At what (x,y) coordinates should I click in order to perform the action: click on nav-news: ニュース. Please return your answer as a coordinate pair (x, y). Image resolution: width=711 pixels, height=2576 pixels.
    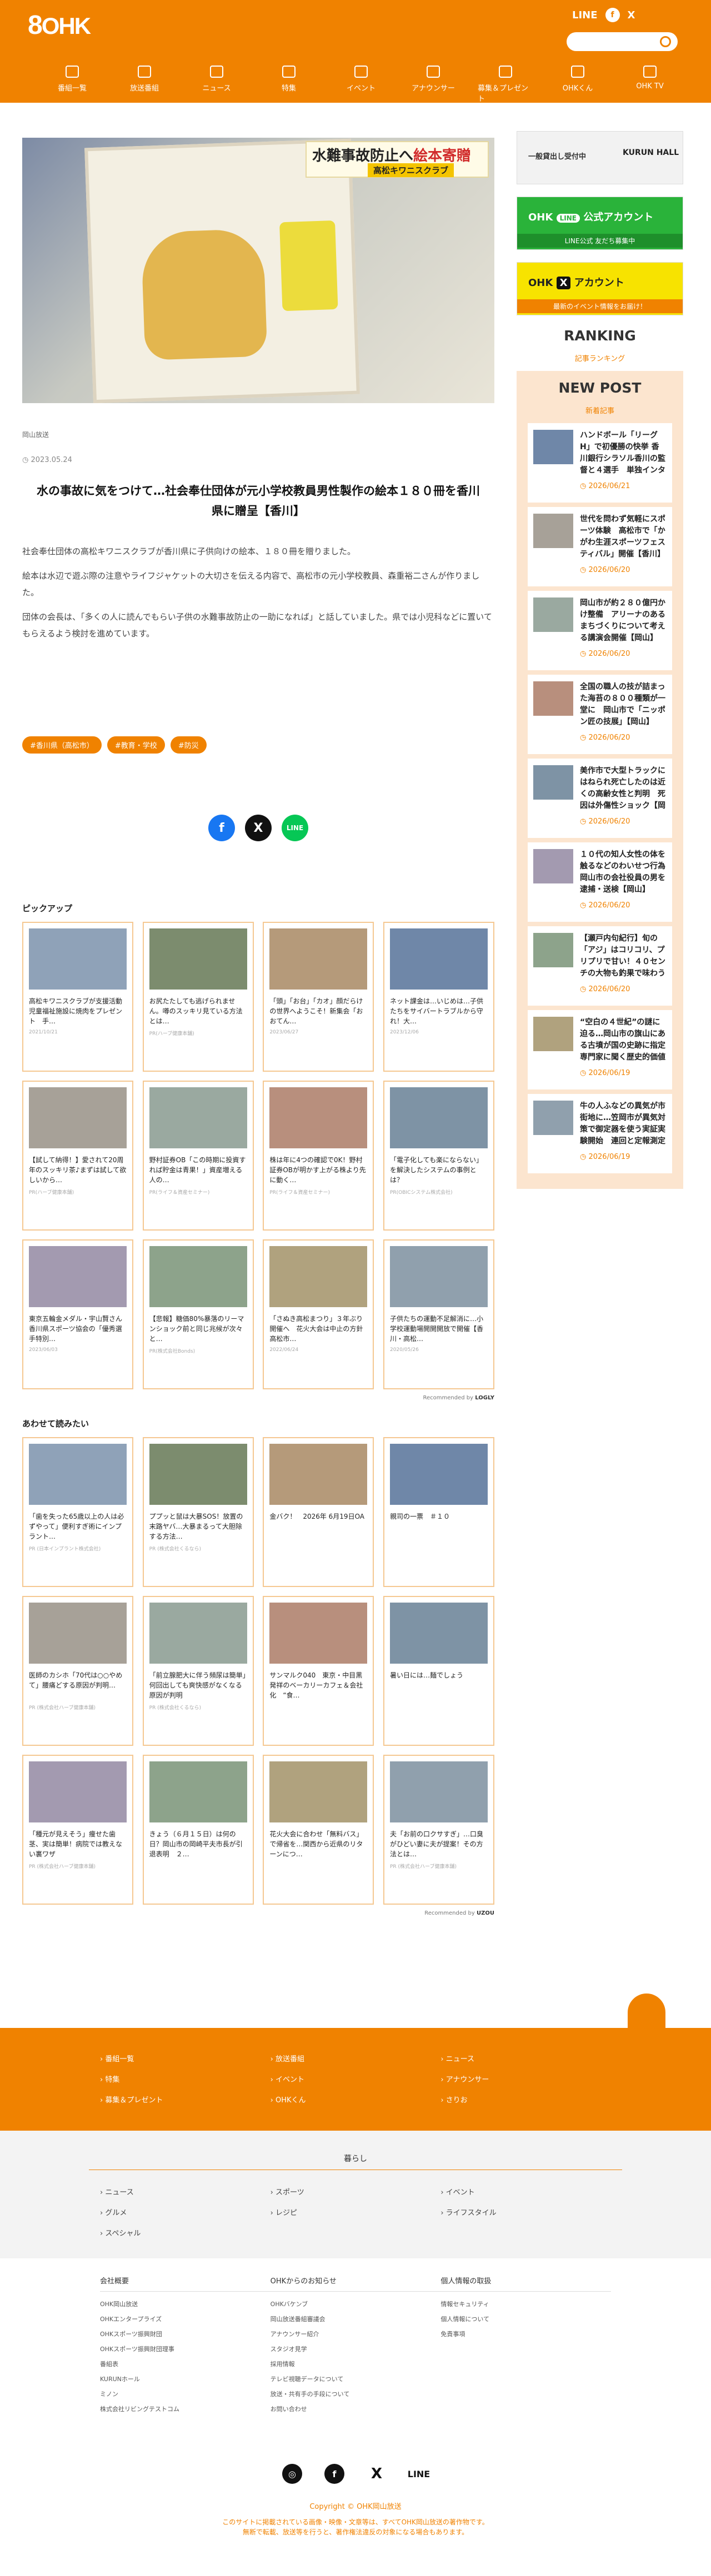
    Looking at the image, I should click on (216, 84).